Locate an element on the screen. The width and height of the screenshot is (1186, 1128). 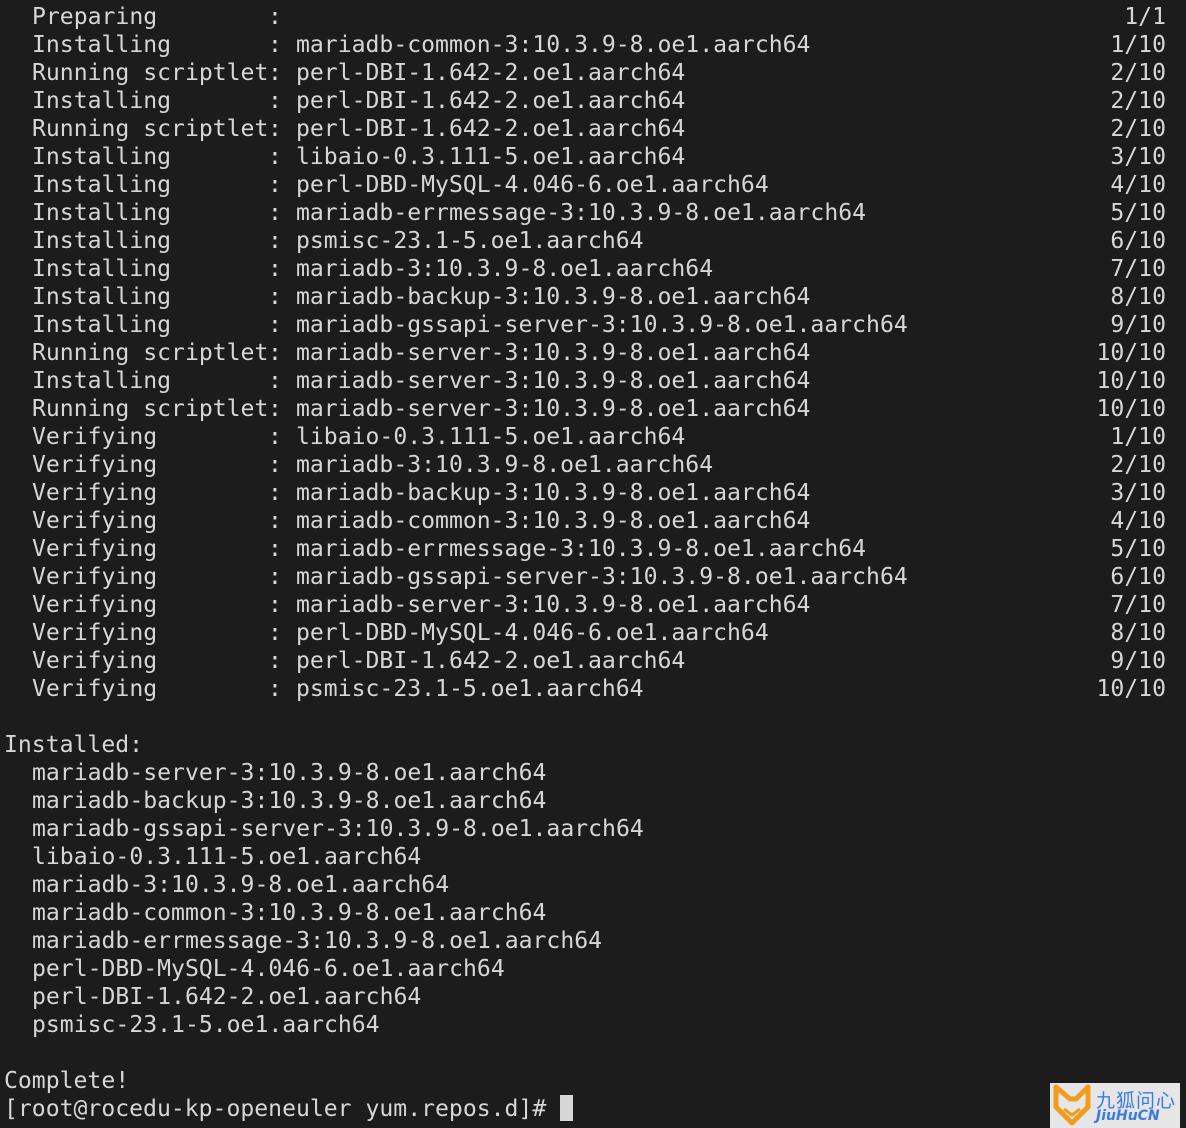
installed-package: perl-DBD-MySQL-4.046-6.oe1.aarch64 is located at coordinates (268, 969).